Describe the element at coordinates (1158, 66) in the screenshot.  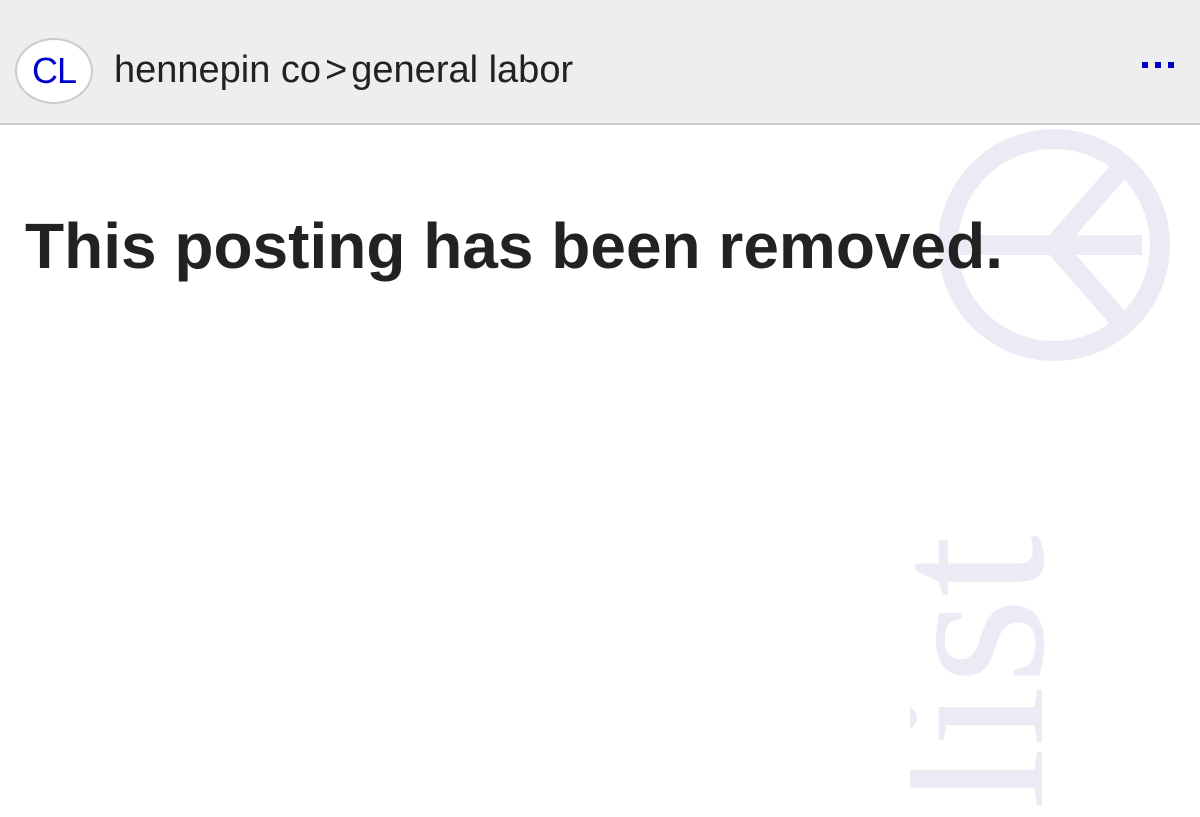
I see `more-dots-icon` at that location.